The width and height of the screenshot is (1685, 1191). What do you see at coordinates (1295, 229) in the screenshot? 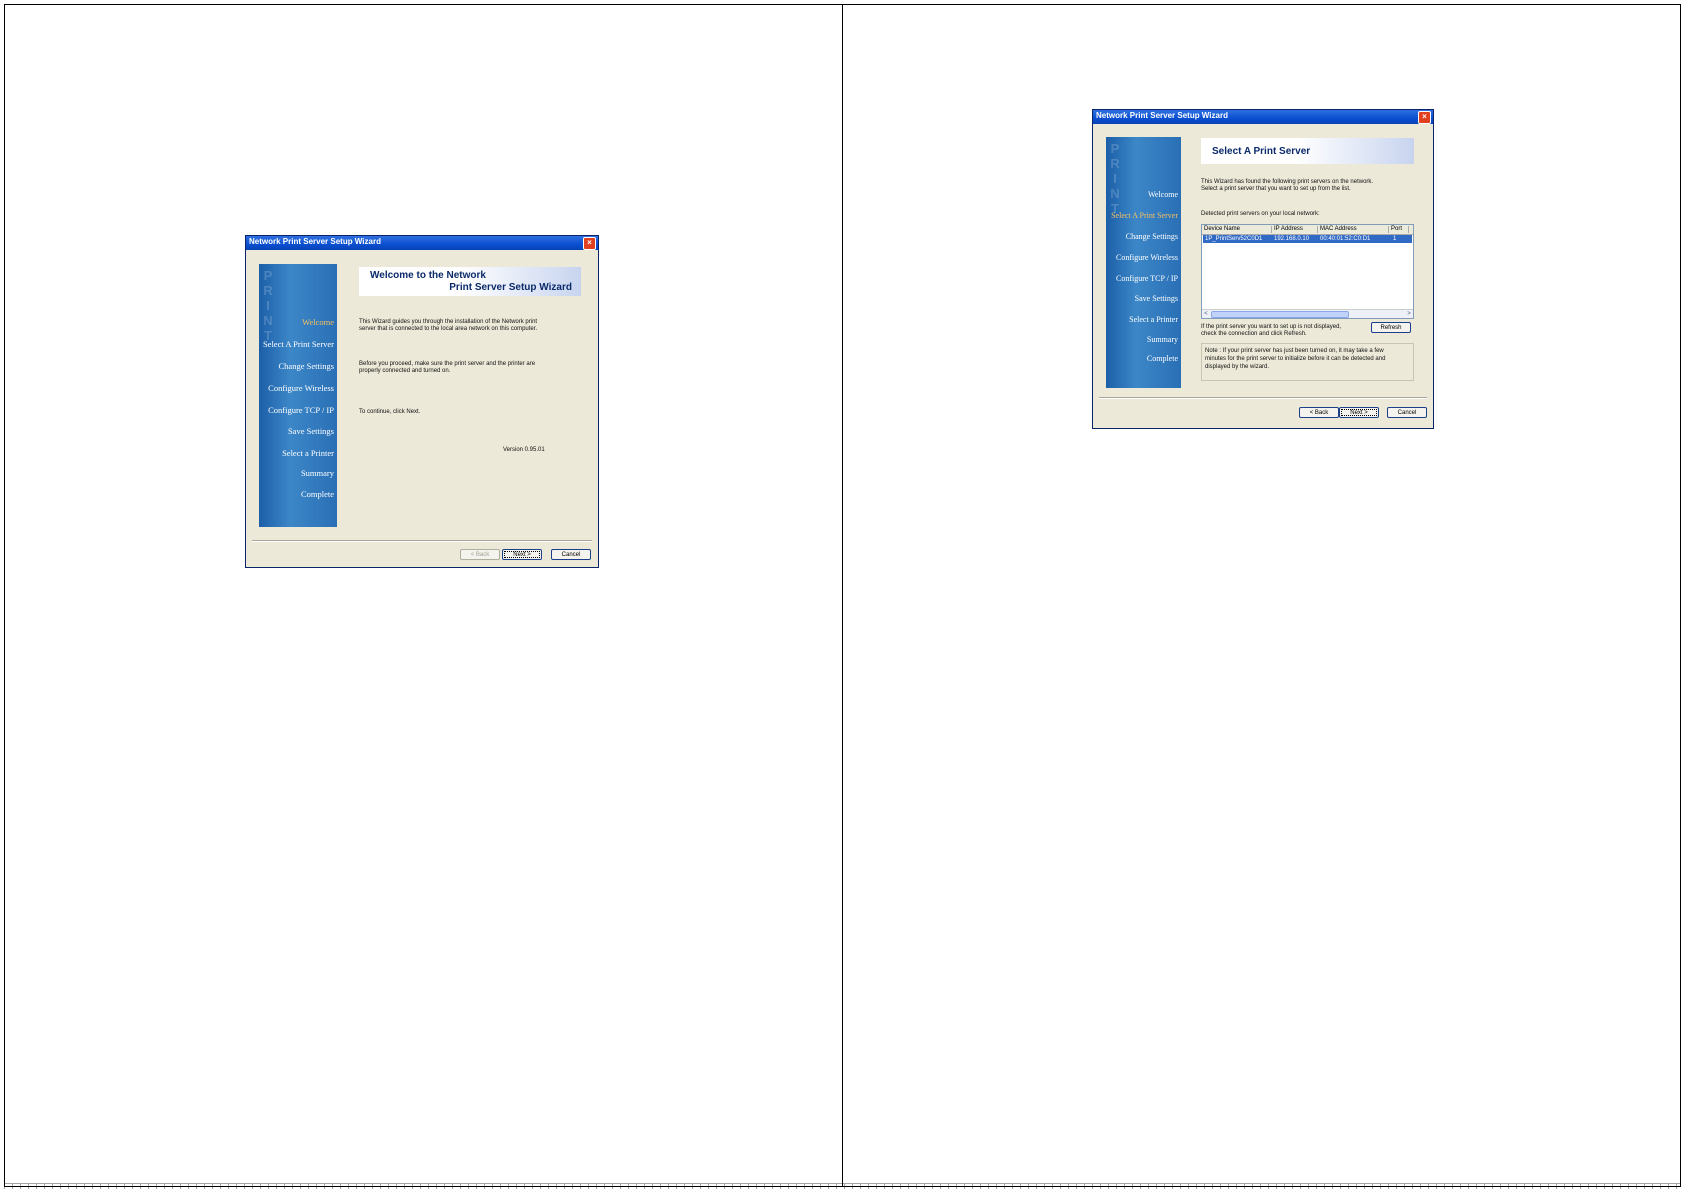
I see `column-ip-address: IP Address` at bounding box center [1295, 229].